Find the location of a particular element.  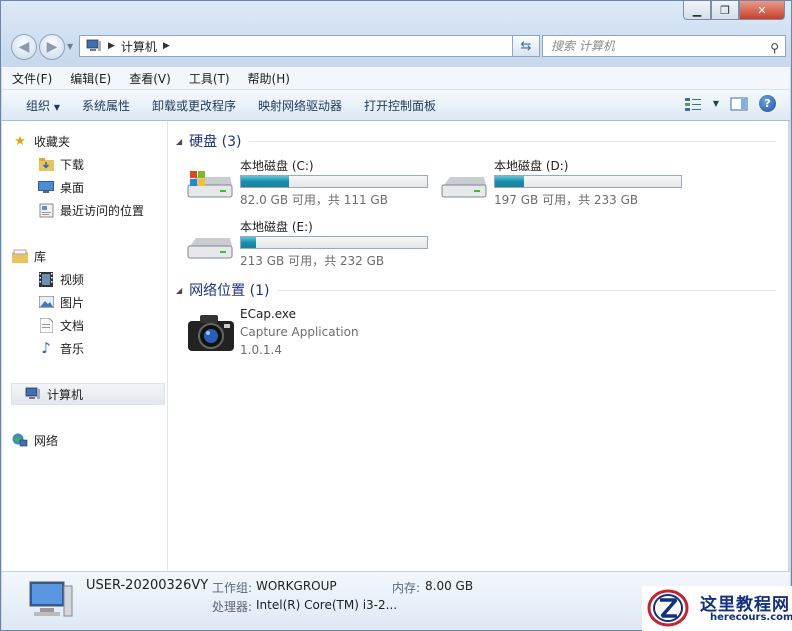

search-input: 搜索 计算机 ⚲ is located at coordinates (664, 46).